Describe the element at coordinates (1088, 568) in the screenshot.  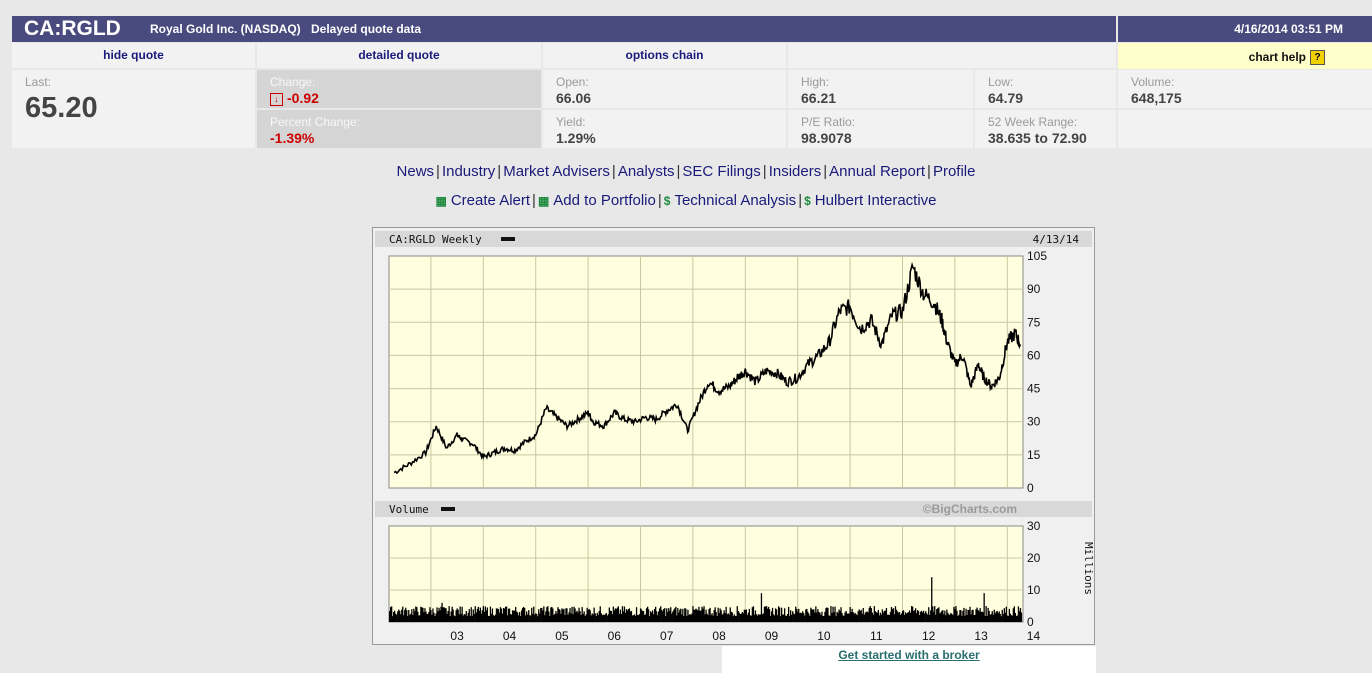
I see `volume-unit-label: Millions` at that location.